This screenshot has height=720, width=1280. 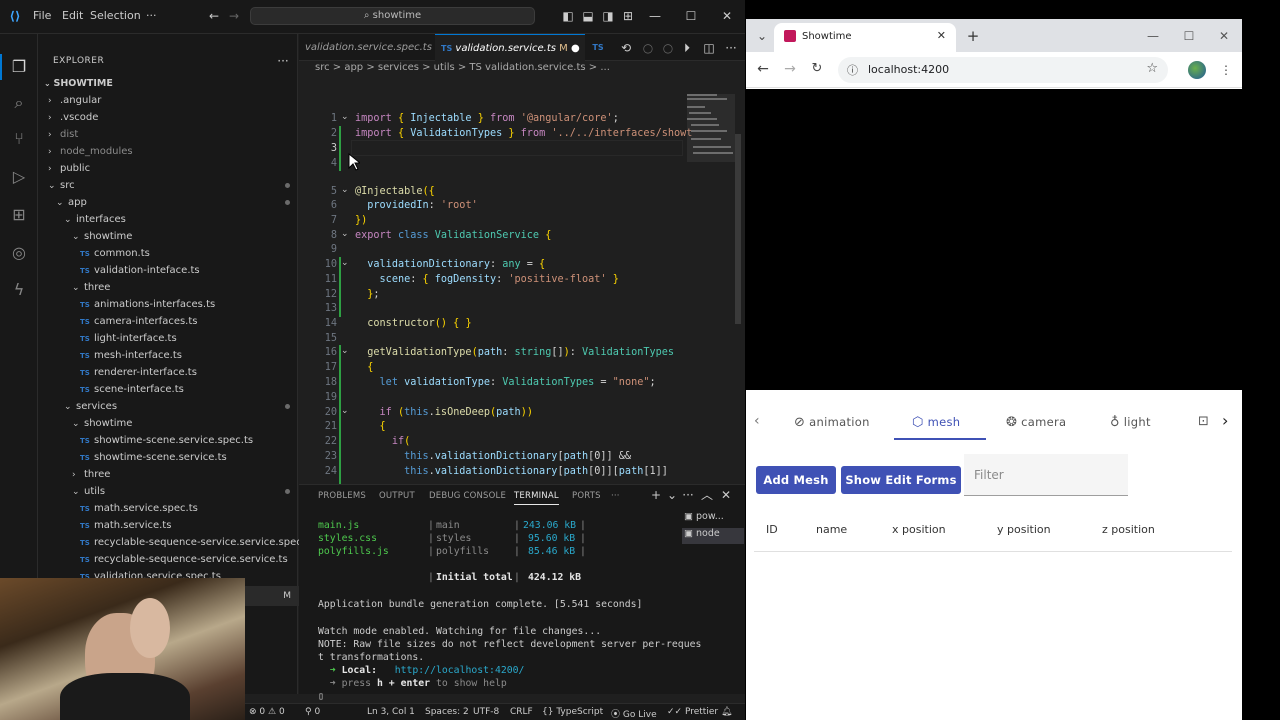 What do you see at coordinates (901, 480) in the screenshot?
I see `show-edit-forms-button: Show Edit Forms` at bounding box center [901, 480].